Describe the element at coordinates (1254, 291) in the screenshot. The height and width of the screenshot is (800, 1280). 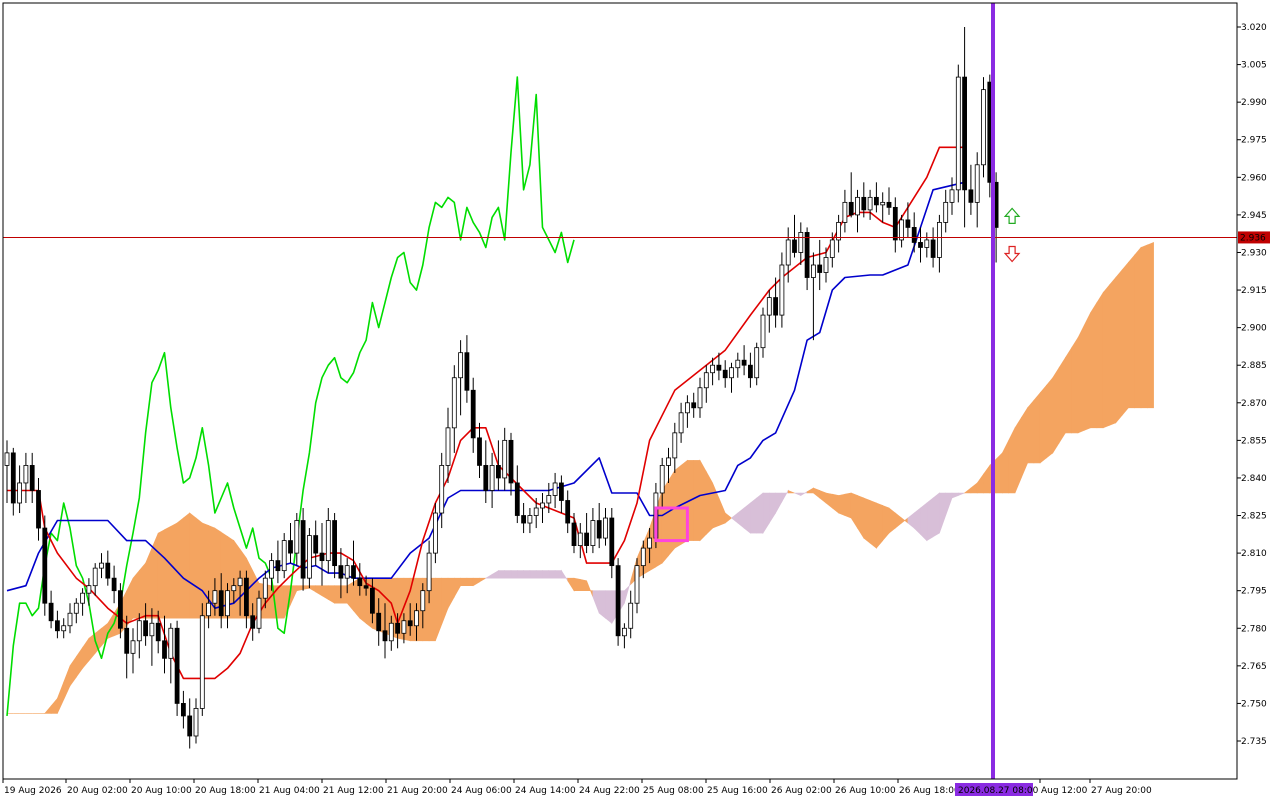
I see `y-tick-label: 2.915` at that location.